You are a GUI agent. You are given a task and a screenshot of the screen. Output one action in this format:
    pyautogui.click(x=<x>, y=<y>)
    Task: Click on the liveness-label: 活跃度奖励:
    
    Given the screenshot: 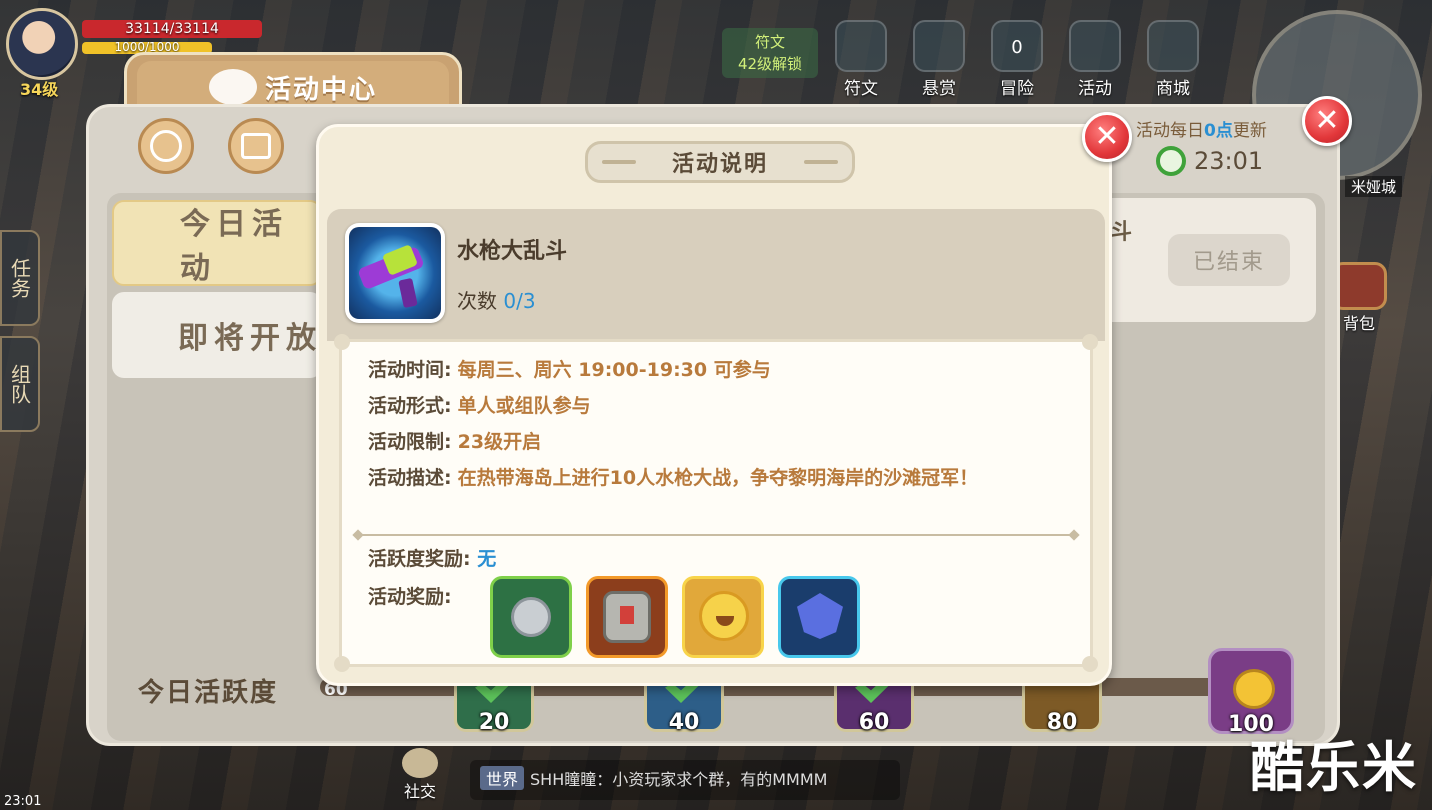 What is the action you would take?
    pyautogui.click(x=419, y=559)
    